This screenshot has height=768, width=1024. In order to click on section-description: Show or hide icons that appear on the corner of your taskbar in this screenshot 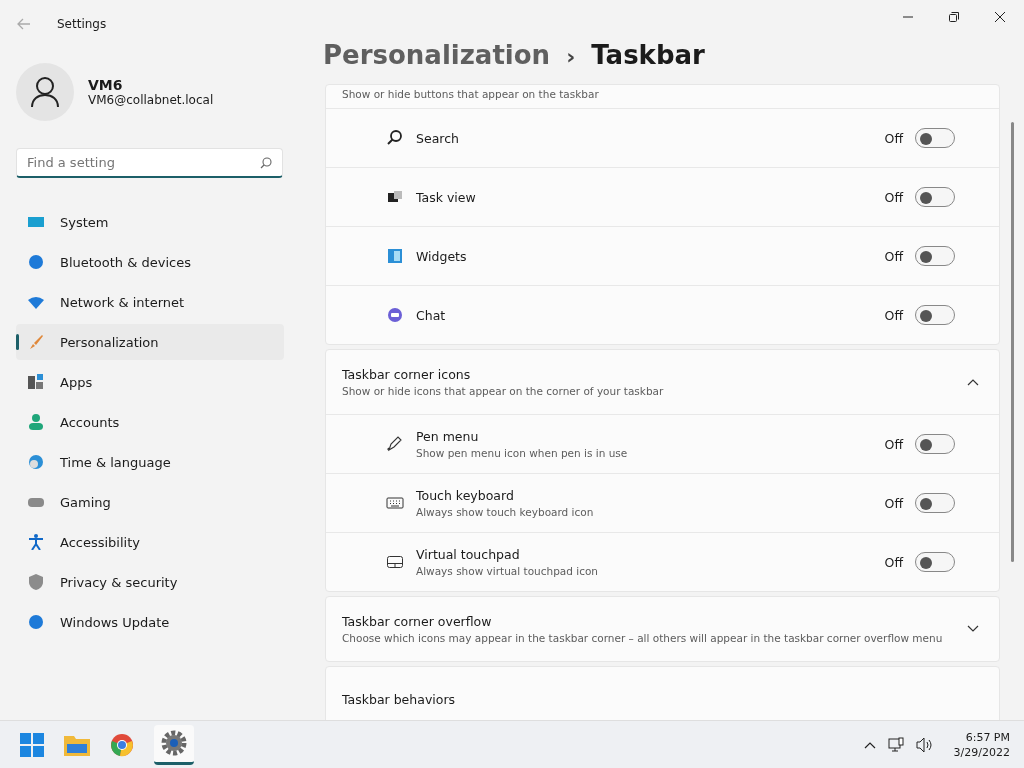, I will do `click(503, 391)`.